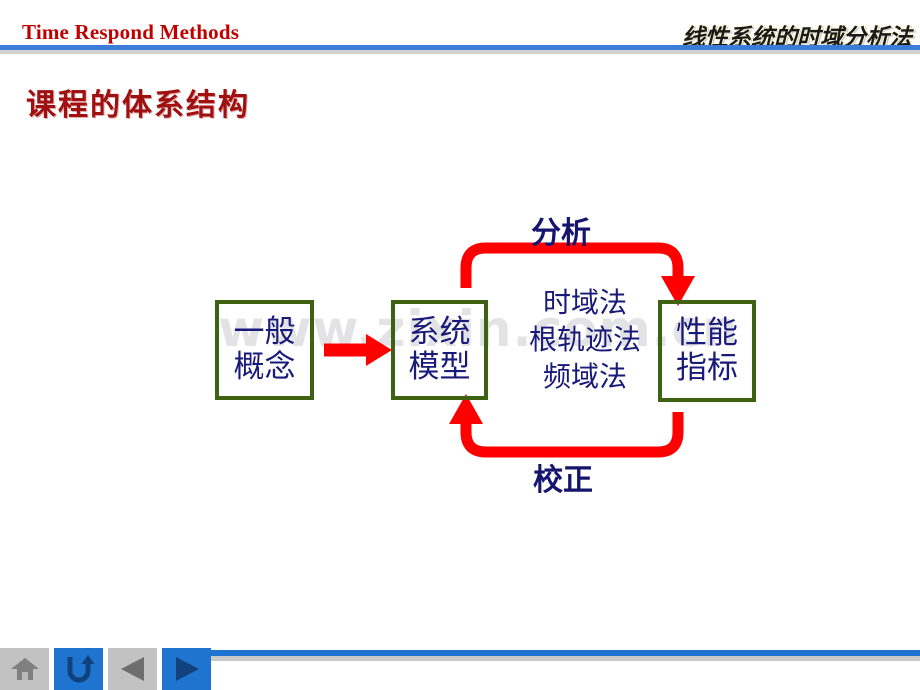 This screenshot has height=690, width=920. I want to click on method-item: 频域法, so click(584, 376).